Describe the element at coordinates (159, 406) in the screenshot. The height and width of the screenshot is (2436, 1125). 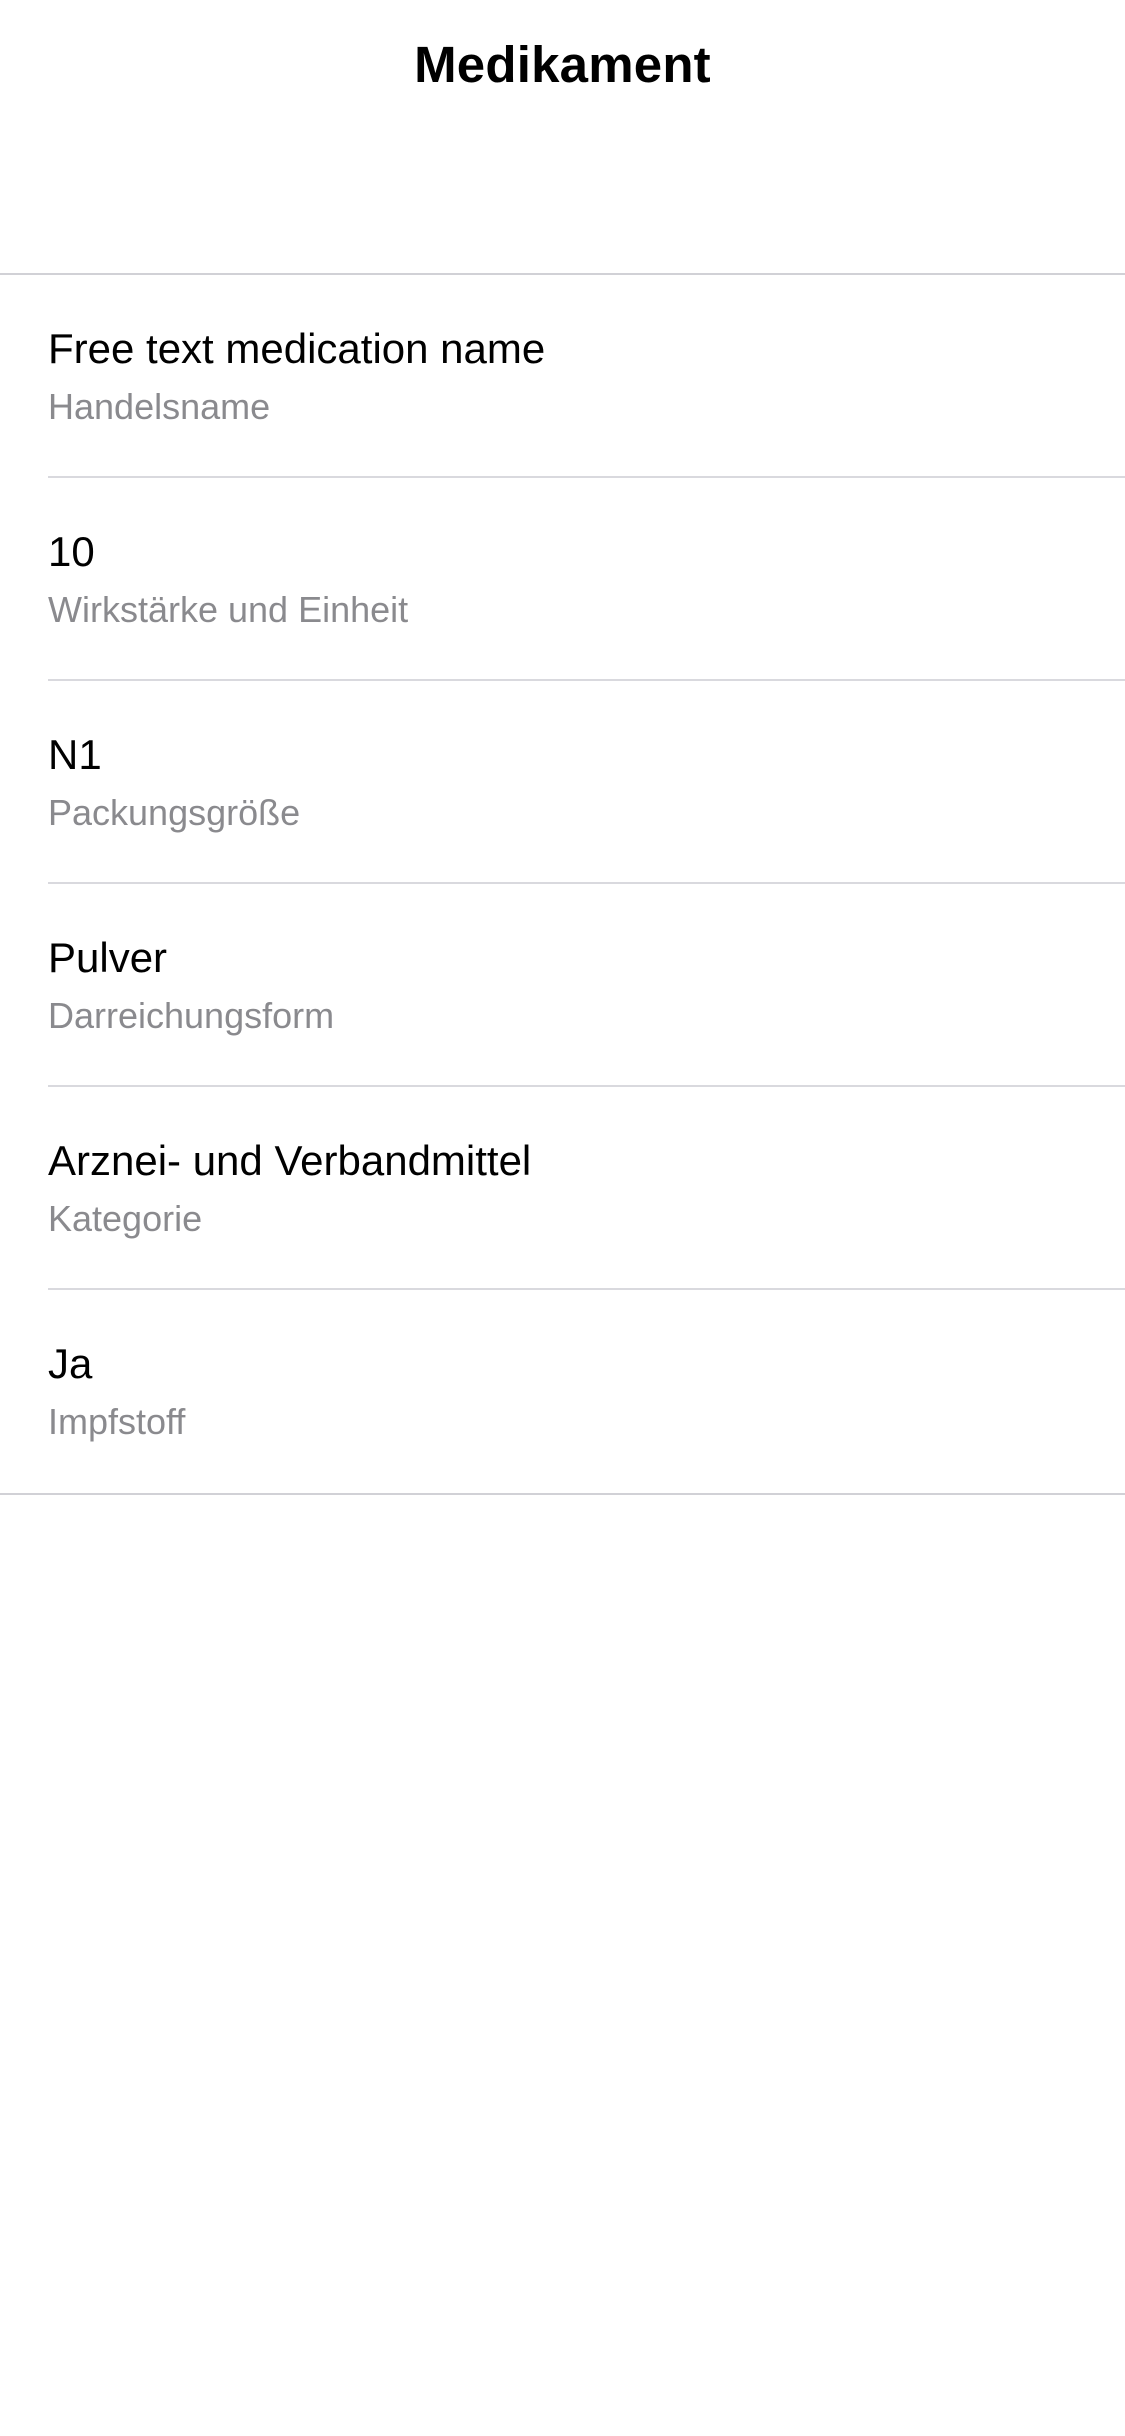
I see `trade-name-label: Handelsname` at that location.